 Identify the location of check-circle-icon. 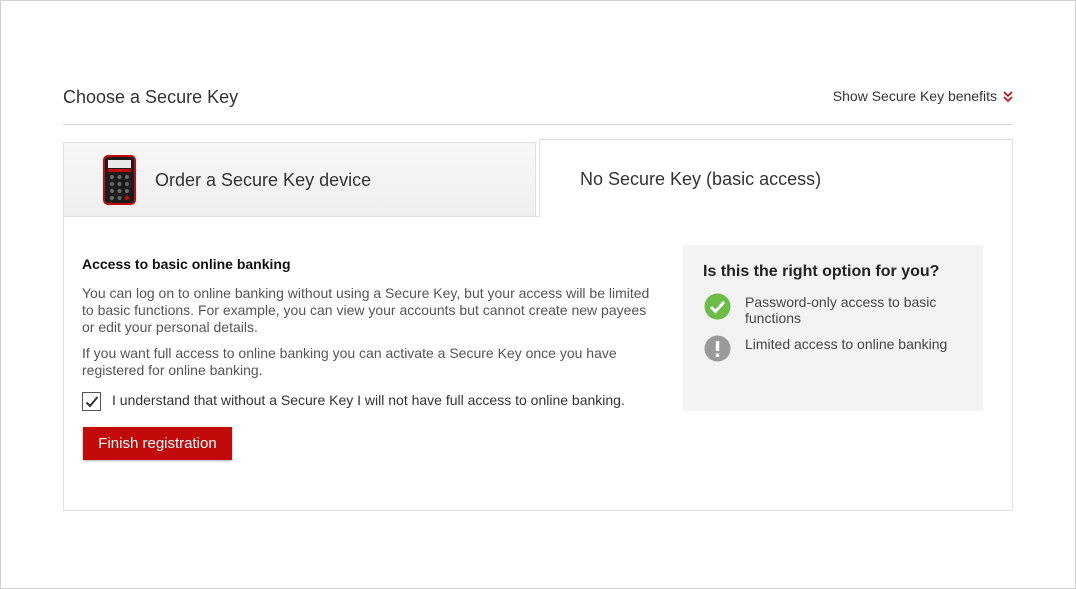
(717, 306).